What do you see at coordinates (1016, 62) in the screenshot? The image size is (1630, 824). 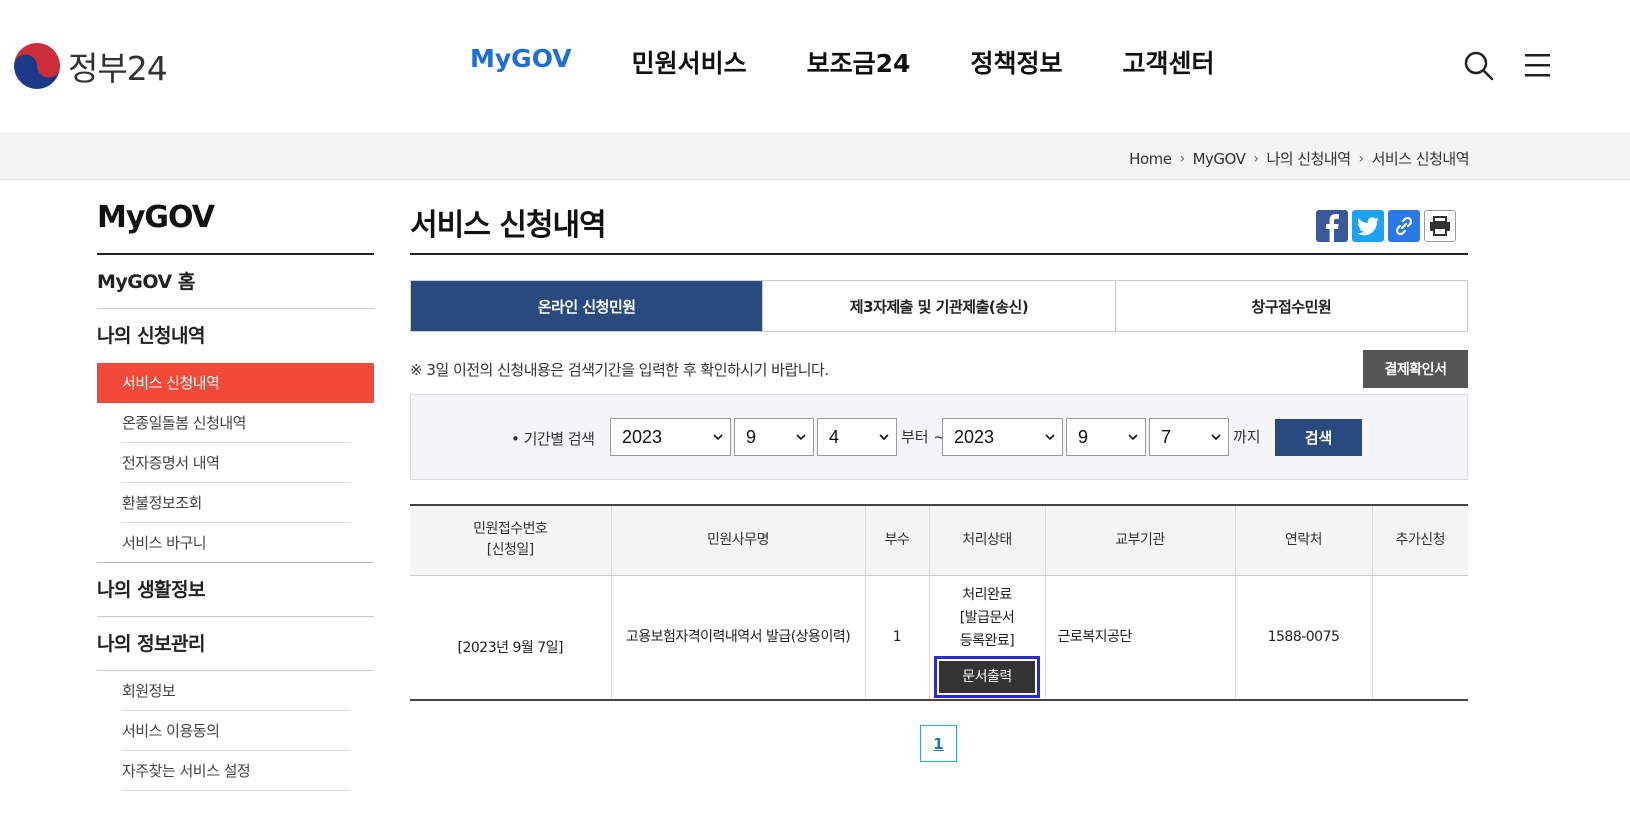 I see `nav-policy-info: 정책정보` at bounding box center [1016, 62].